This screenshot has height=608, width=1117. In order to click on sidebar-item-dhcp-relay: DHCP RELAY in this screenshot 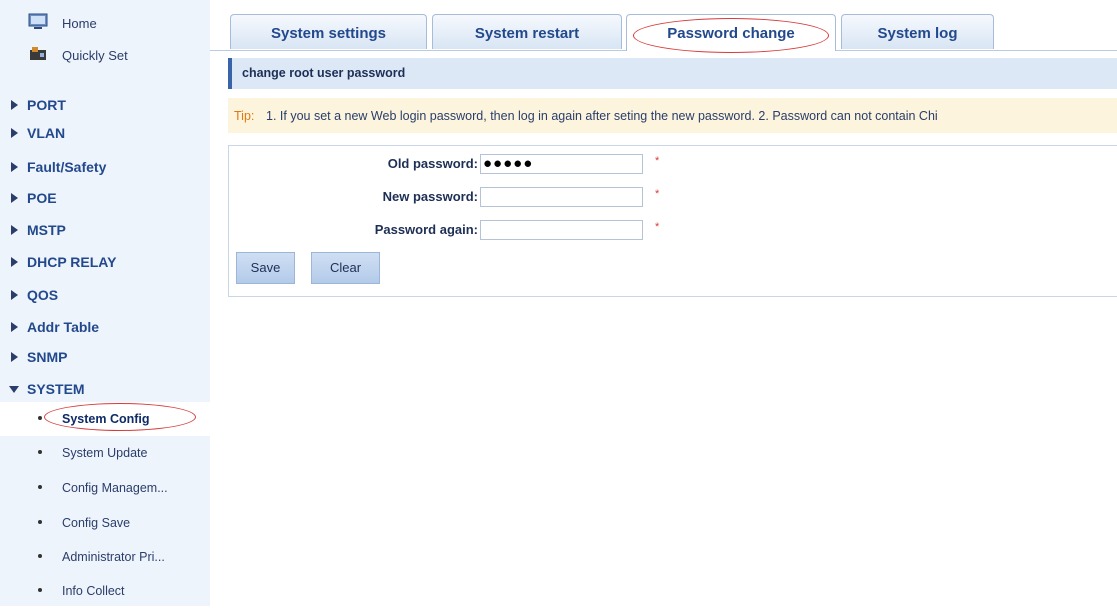, I will do `click(105, 262)`.